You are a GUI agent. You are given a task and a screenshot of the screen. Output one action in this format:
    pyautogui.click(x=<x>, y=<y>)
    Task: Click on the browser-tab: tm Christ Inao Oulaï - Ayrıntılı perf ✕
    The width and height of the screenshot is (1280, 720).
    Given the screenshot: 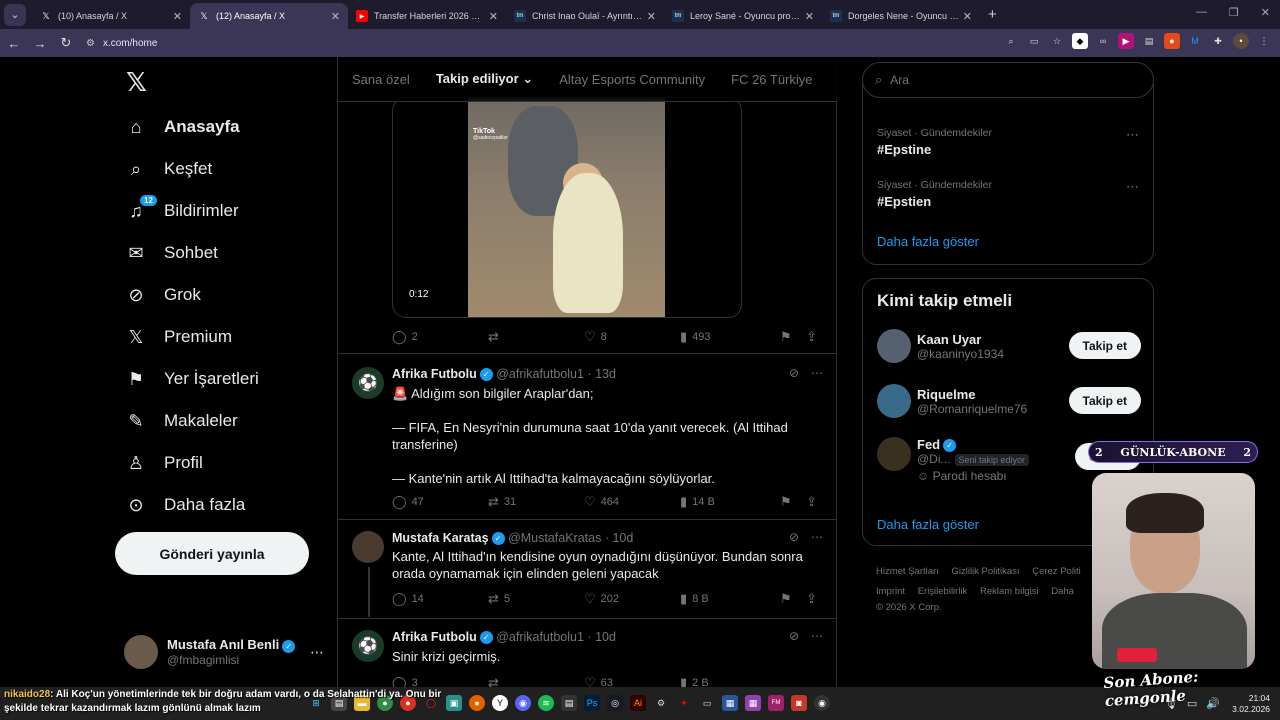 What is the action you would take?
    pyautogui.click(x=585, y=16)
    